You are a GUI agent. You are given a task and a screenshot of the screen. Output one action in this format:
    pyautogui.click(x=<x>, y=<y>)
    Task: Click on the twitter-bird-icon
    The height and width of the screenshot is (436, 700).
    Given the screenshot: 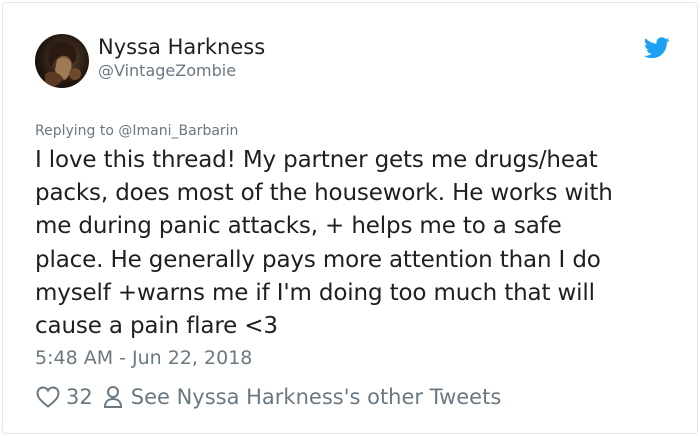 What is the action you would take?
    pyautogui.click(x=656, y=48)
    